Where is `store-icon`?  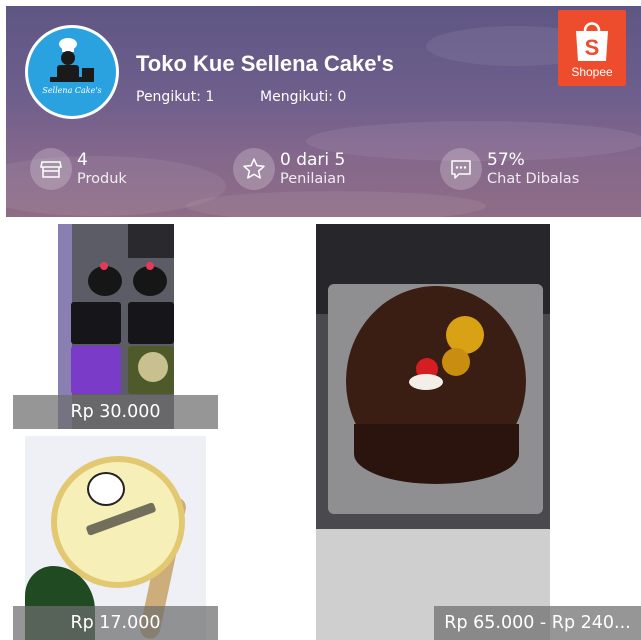 store-icon is located at coordinates (51, 169).